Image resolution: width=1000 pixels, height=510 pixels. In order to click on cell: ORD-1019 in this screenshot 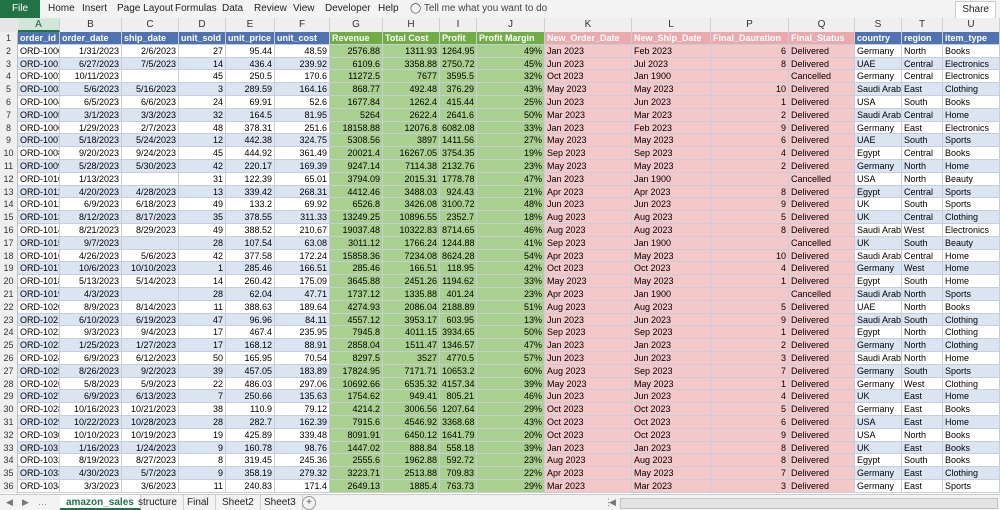, I will do `click(39, 294)`.